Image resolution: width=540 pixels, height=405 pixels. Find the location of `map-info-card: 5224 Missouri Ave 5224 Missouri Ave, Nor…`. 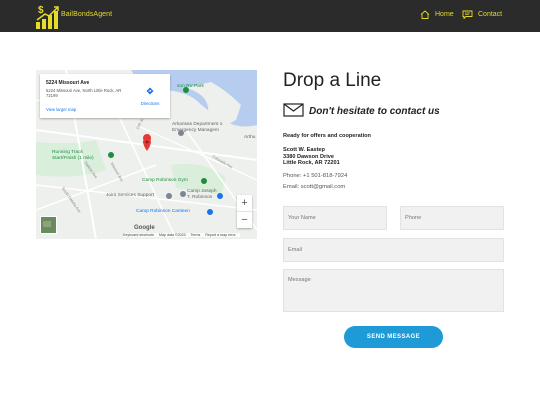

map-info-card: 5224 Missouri Ave 5224 Missouri Ave, Nor… is located at coordinates (105, 96).